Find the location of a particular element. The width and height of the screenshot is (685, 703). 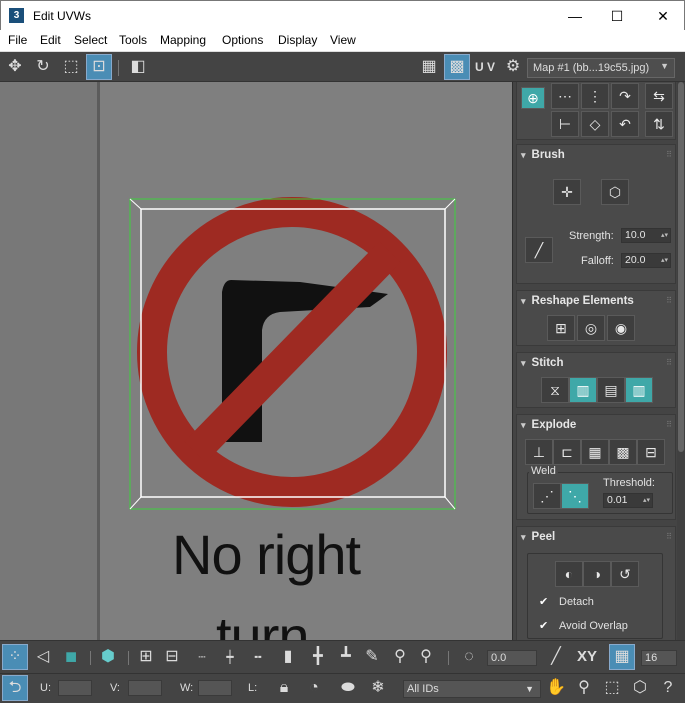

zoom-extents-icon: ⬡ is located at coordinates (640, 688).